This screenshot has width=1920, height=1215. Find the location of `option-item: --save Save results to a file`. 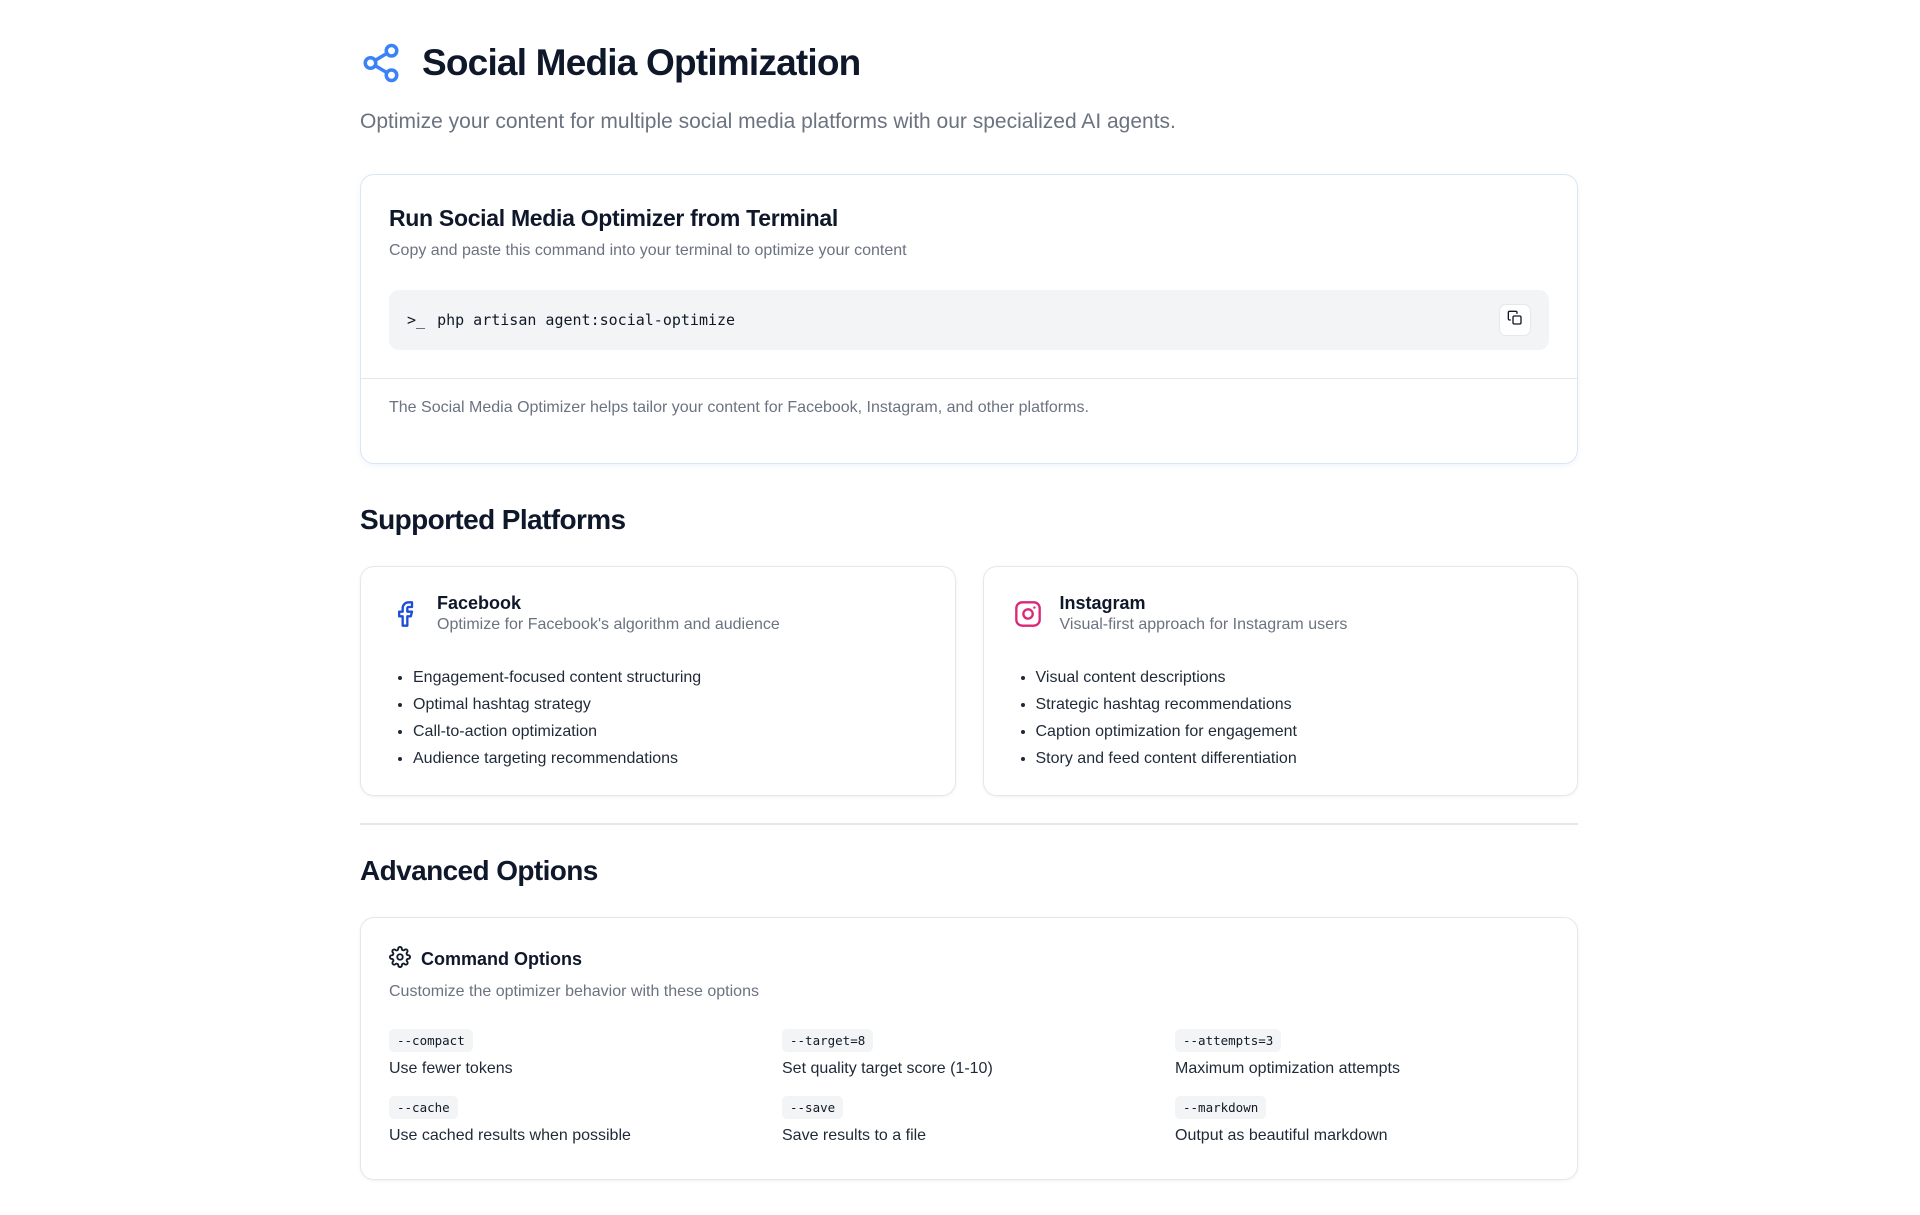

option-item: --save Save results to a file is located at coordinates (978, 1120).